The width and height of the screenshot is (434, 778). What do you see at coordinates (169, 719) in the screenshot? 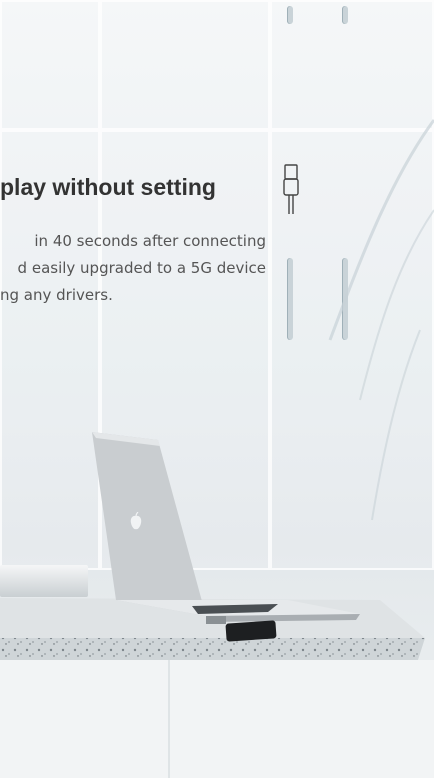
I see `lower-cabinet-gap` at bounding box center [169, 719].